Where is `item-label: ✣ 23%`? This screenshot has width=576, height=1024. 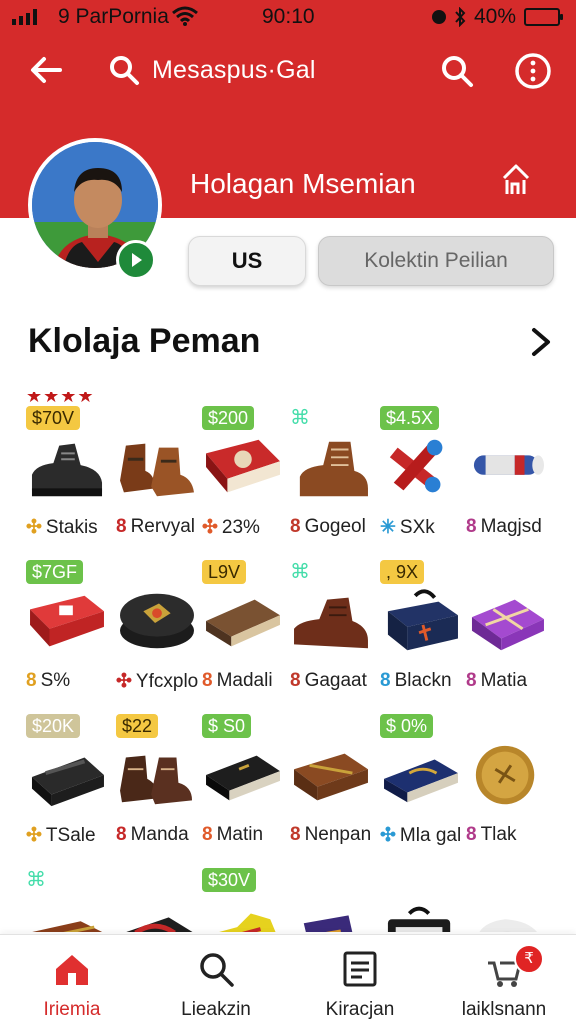
item-label: ✣ 23% is located at coordinates (231, 527).